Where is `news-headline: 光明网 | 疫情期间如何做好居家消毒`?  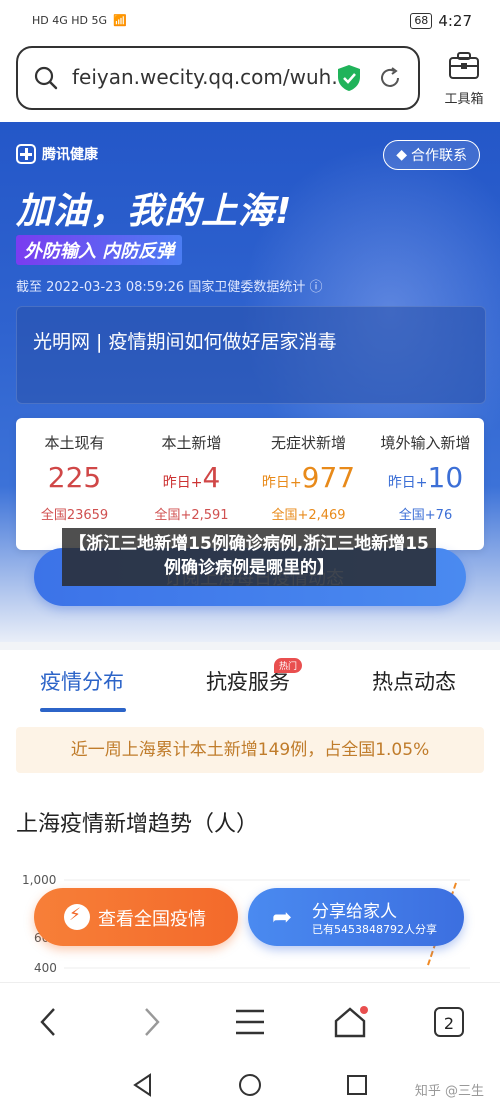
news-headline: 光明网 | 疫情期间如何做好居家消毒 is located at coordinates (185, 342).